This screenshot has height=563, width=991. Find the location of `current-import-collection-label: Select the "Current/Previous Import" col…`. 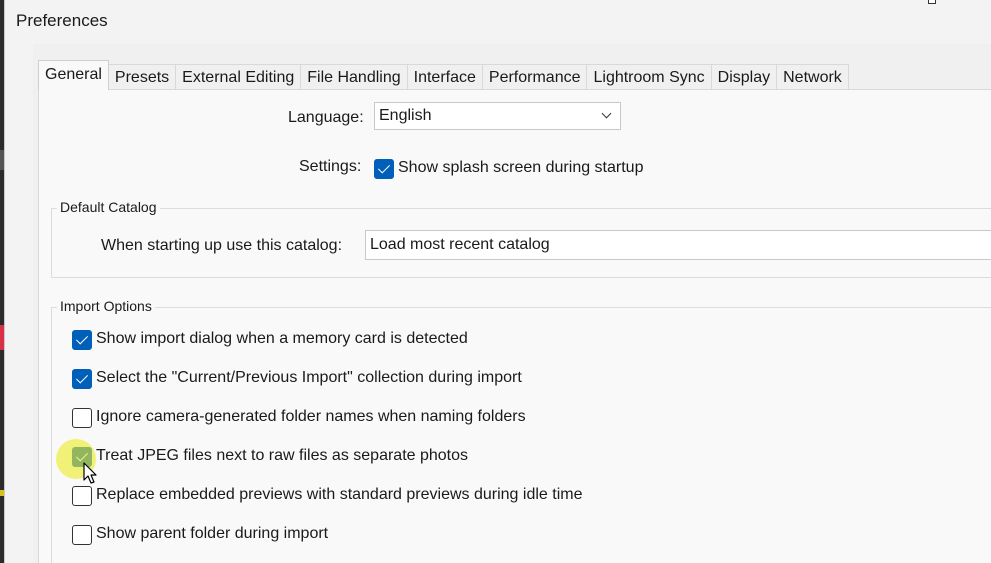

current-import-collection-label: Select the "Current/Previous Import" col… is located at coordinates (309, 377).